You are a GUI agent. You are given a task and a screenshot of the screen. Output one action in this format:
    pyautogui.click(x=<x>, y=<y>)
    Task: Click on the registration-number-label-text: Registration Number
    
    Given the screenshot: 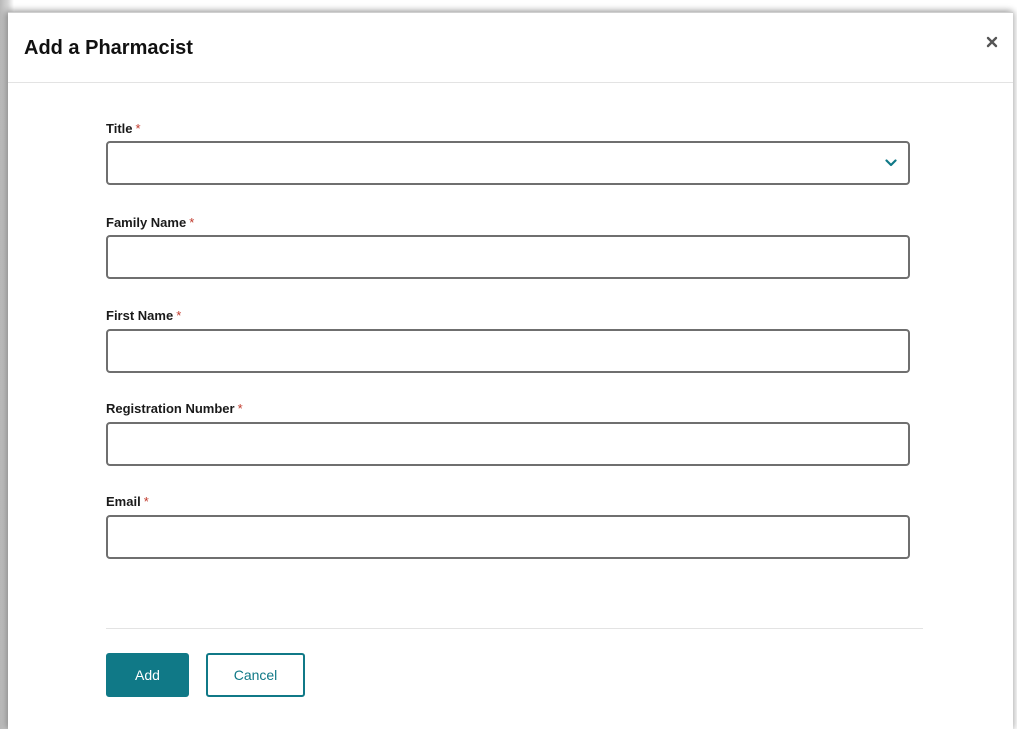 What is the action you would take?
    pyautogui.click(x=170, y=408)
    